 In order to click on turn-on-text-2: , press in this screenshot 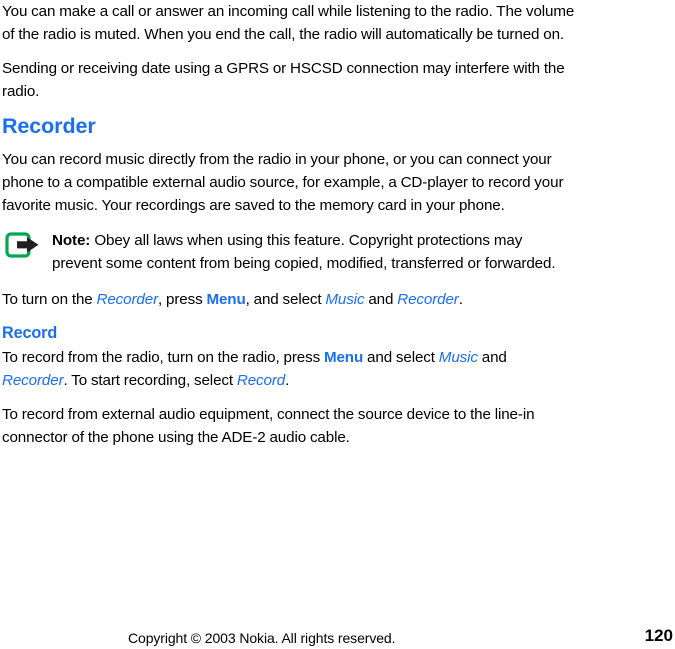, I will do `click(182, 299)`.